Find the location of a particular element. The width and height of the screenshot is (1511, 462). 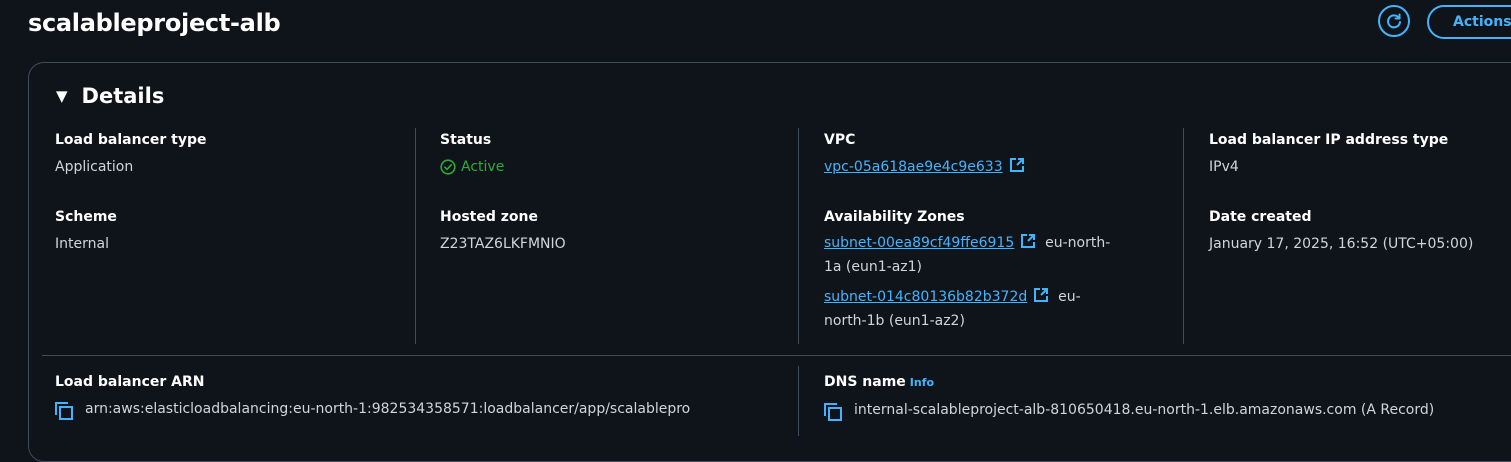

arn-label: Load balancer ARN is located at coordinates (130, 382).